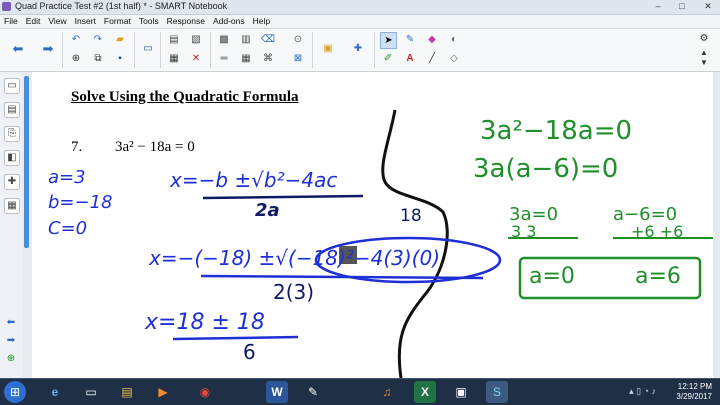  Describe the element at coordinates (120, 40) in the screenshot. I see `open-folder-icon: ▰` at that location.